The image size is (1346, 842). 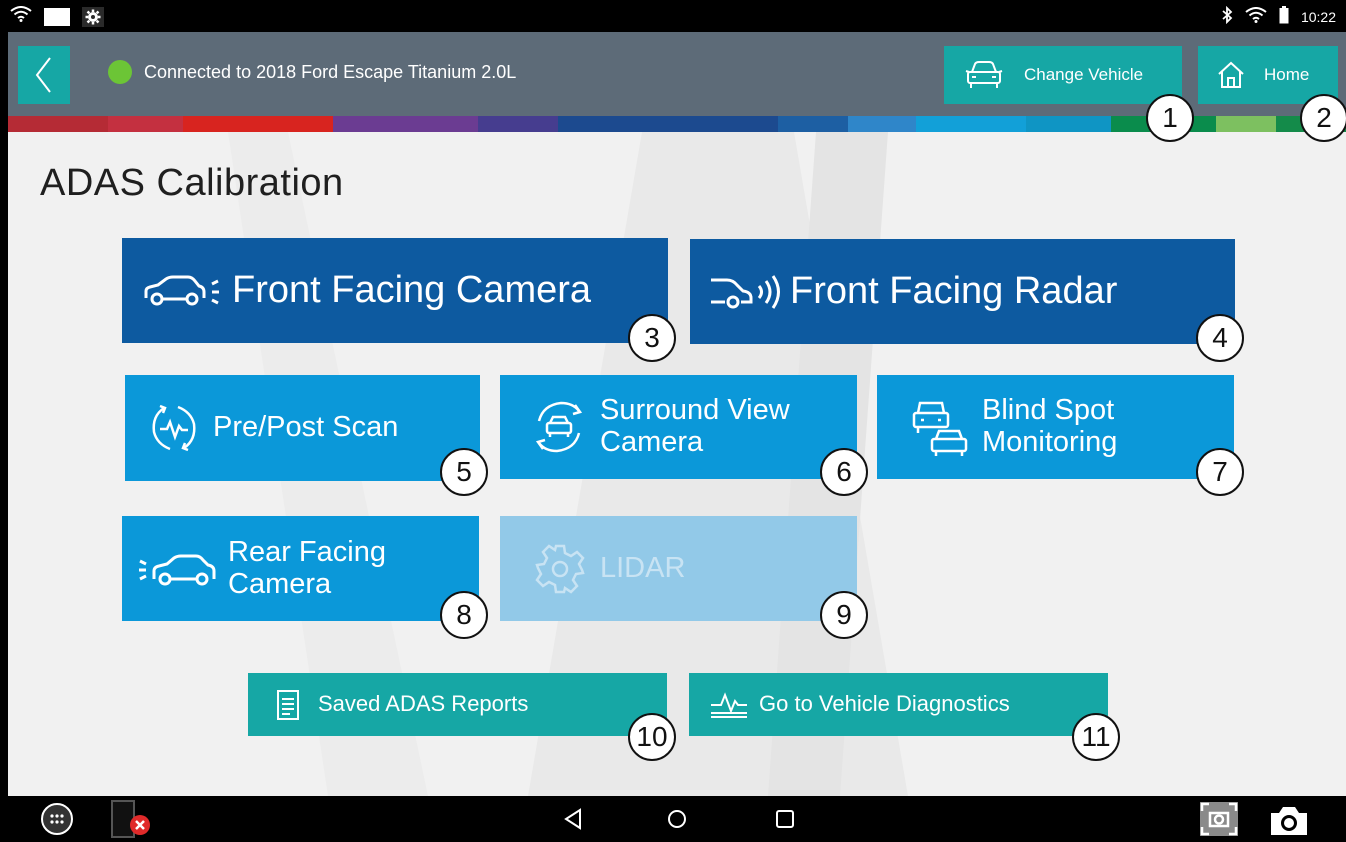 I want to click on vehicle-diagnostics-label: Go to Vehicle Diagnostics, so click(x=884, y=704).